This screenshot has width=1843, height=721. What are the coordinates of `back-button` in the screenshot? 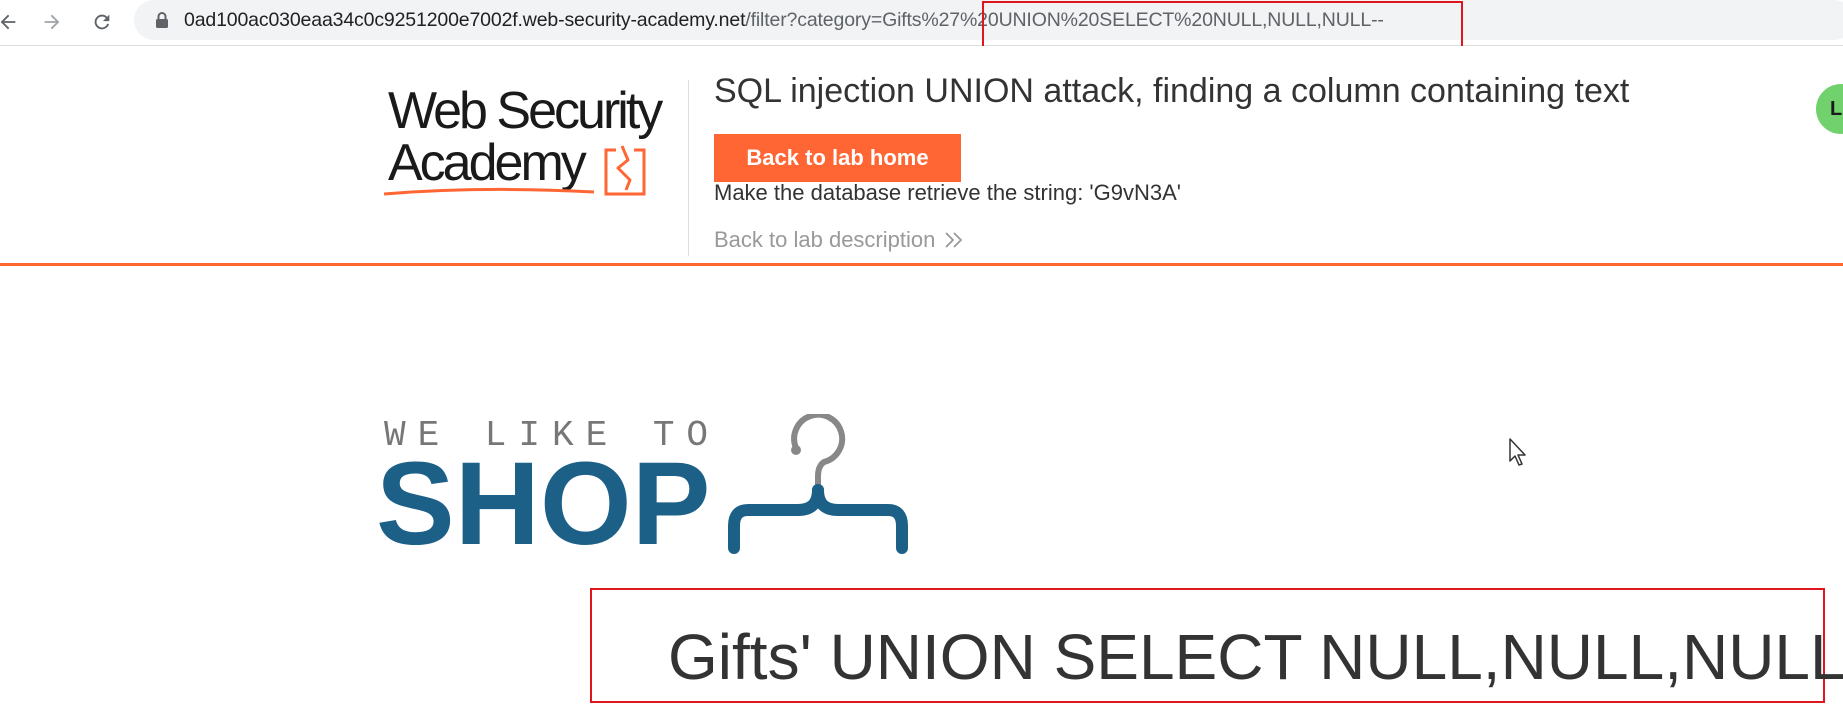 It's located at (11, 22).